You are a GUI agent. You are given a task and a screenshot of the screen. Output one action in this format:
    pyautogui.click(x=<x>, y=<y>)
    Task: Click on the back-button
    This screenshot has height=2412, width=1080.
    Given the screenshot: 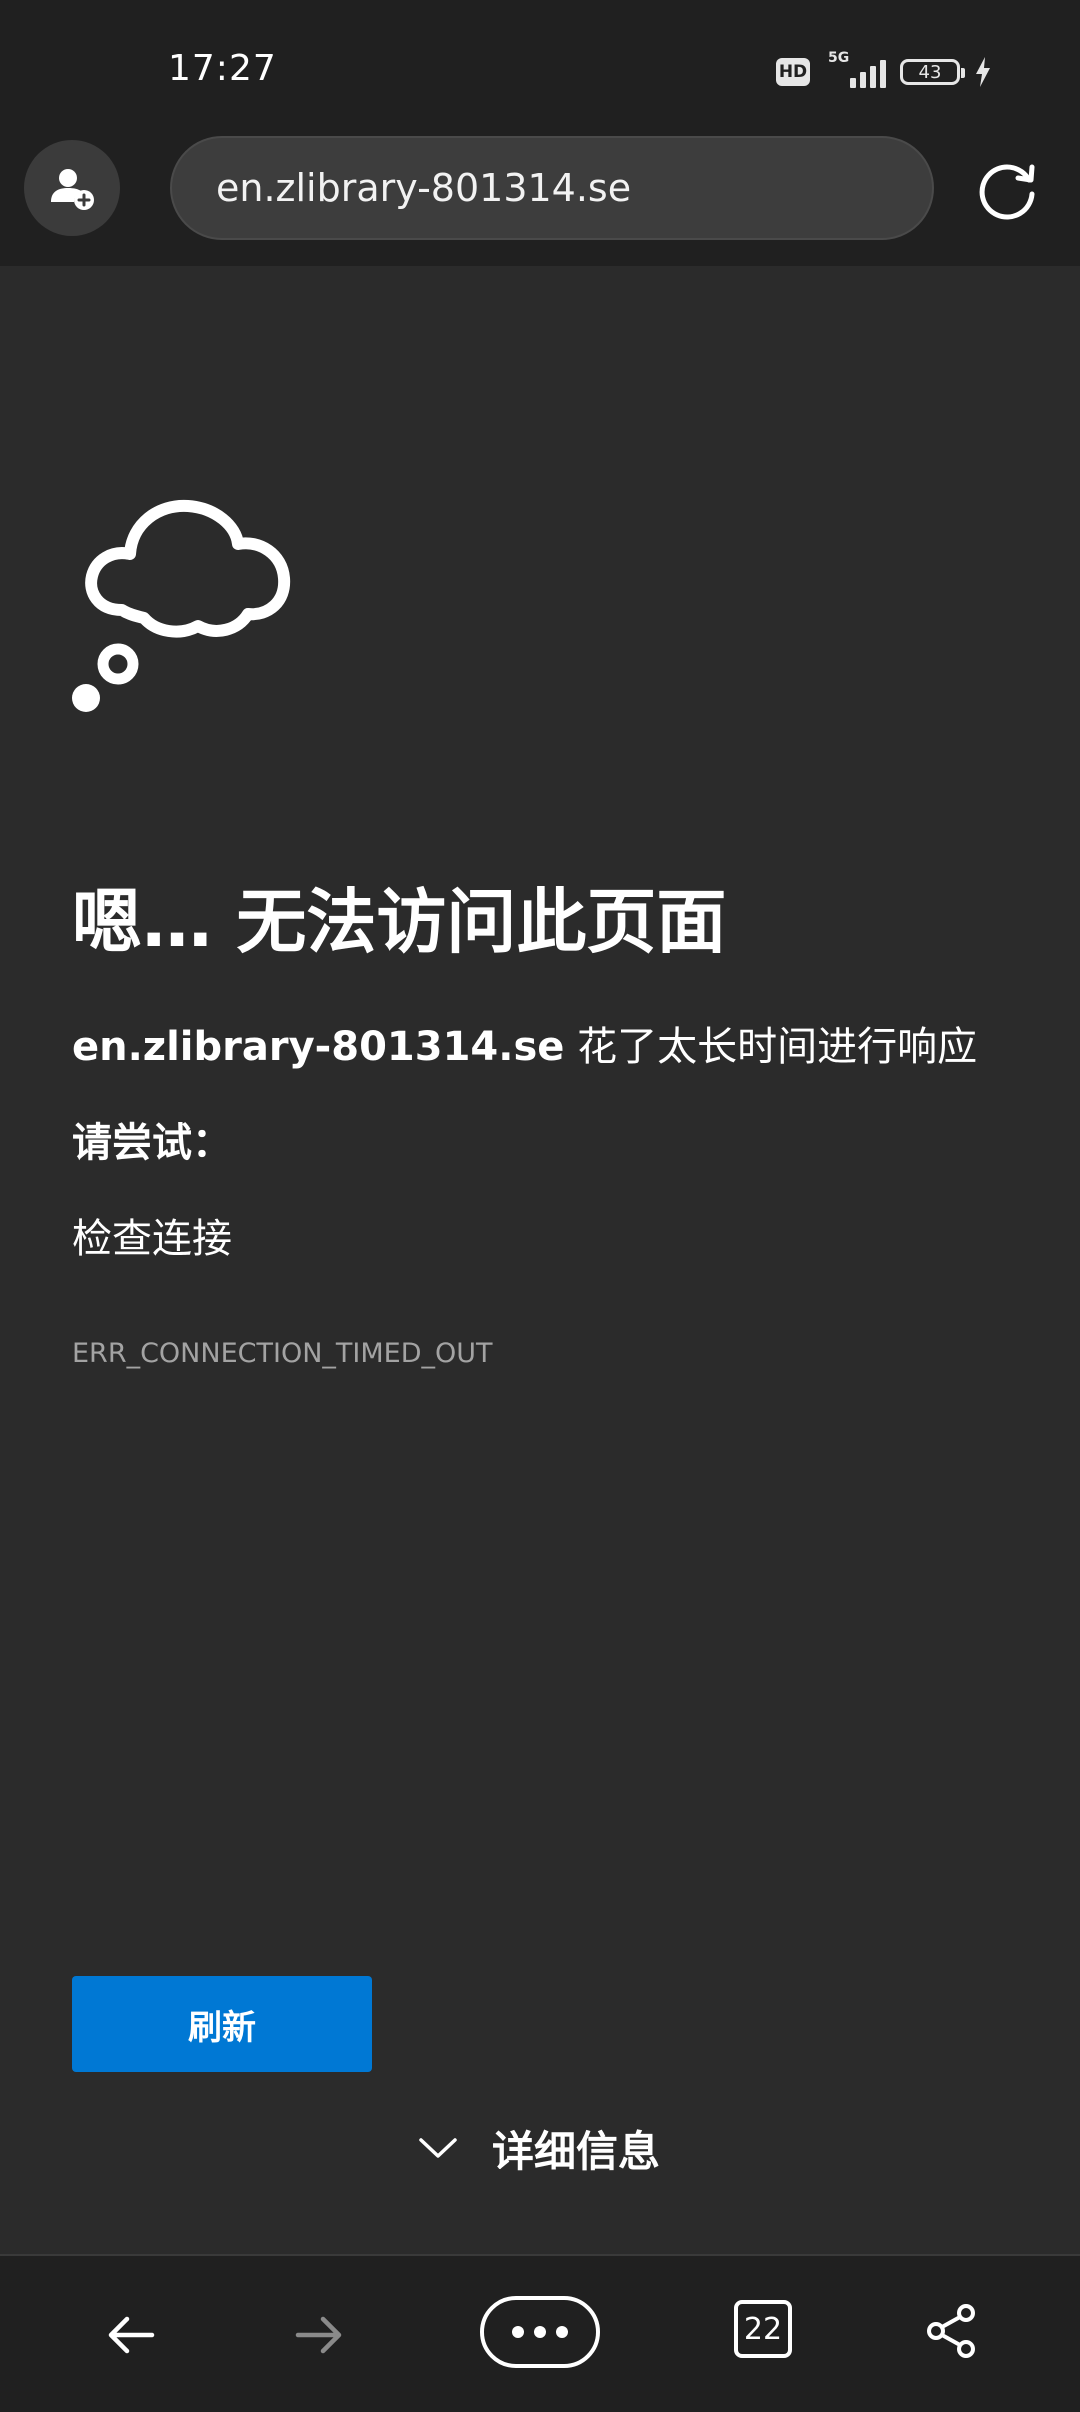 What is the action you would take?
    pyautogui.click(x=131, y=2335)
    